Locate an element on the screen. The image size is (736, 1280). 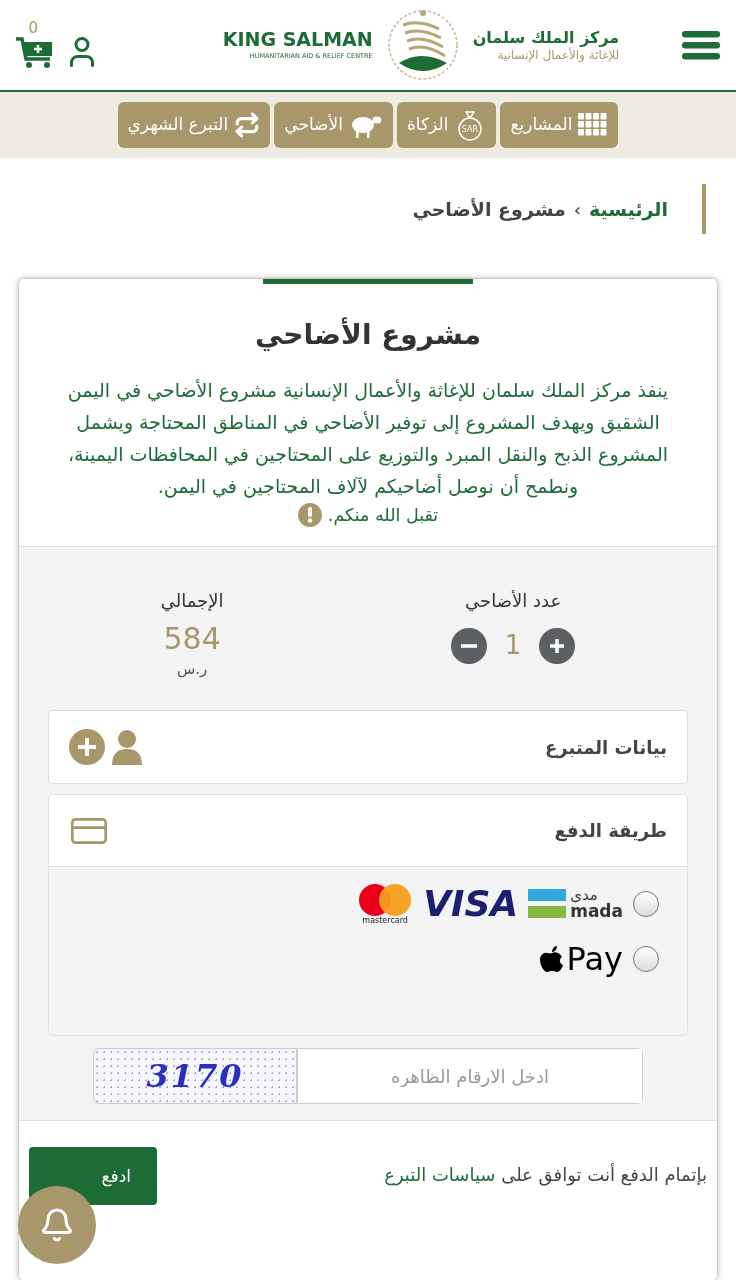
project-description: ينفذ مركز الملك سلمان للإغاثة والأعمال الإنسانية مشروع الأضاحي في اليمن الشقيق ويهدف المشروع إلى توفير الأضاحي في المناطق المحتاجة ويشمل المشروع الذبح والنقل المبرد والتوزيع على المحتاجين في المحافظات اليمينة، ونطمح أن نوصل أضاحيكم لآلاف المحتاجين في اليمن. is located at coordinates (368, 439).